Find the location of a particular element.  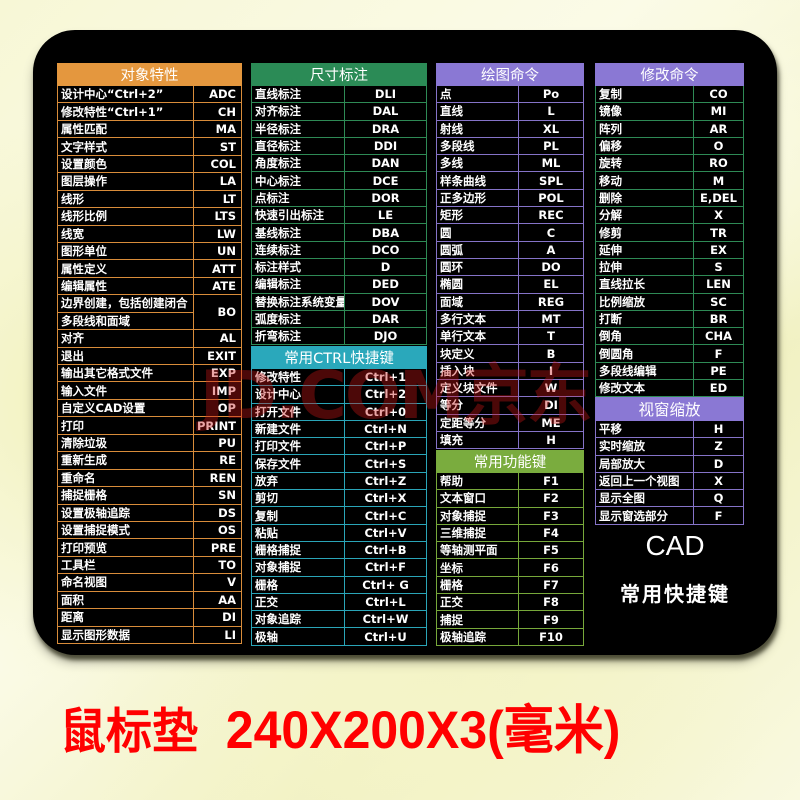

shortcut-key: C is located at coordinates (551, 232).